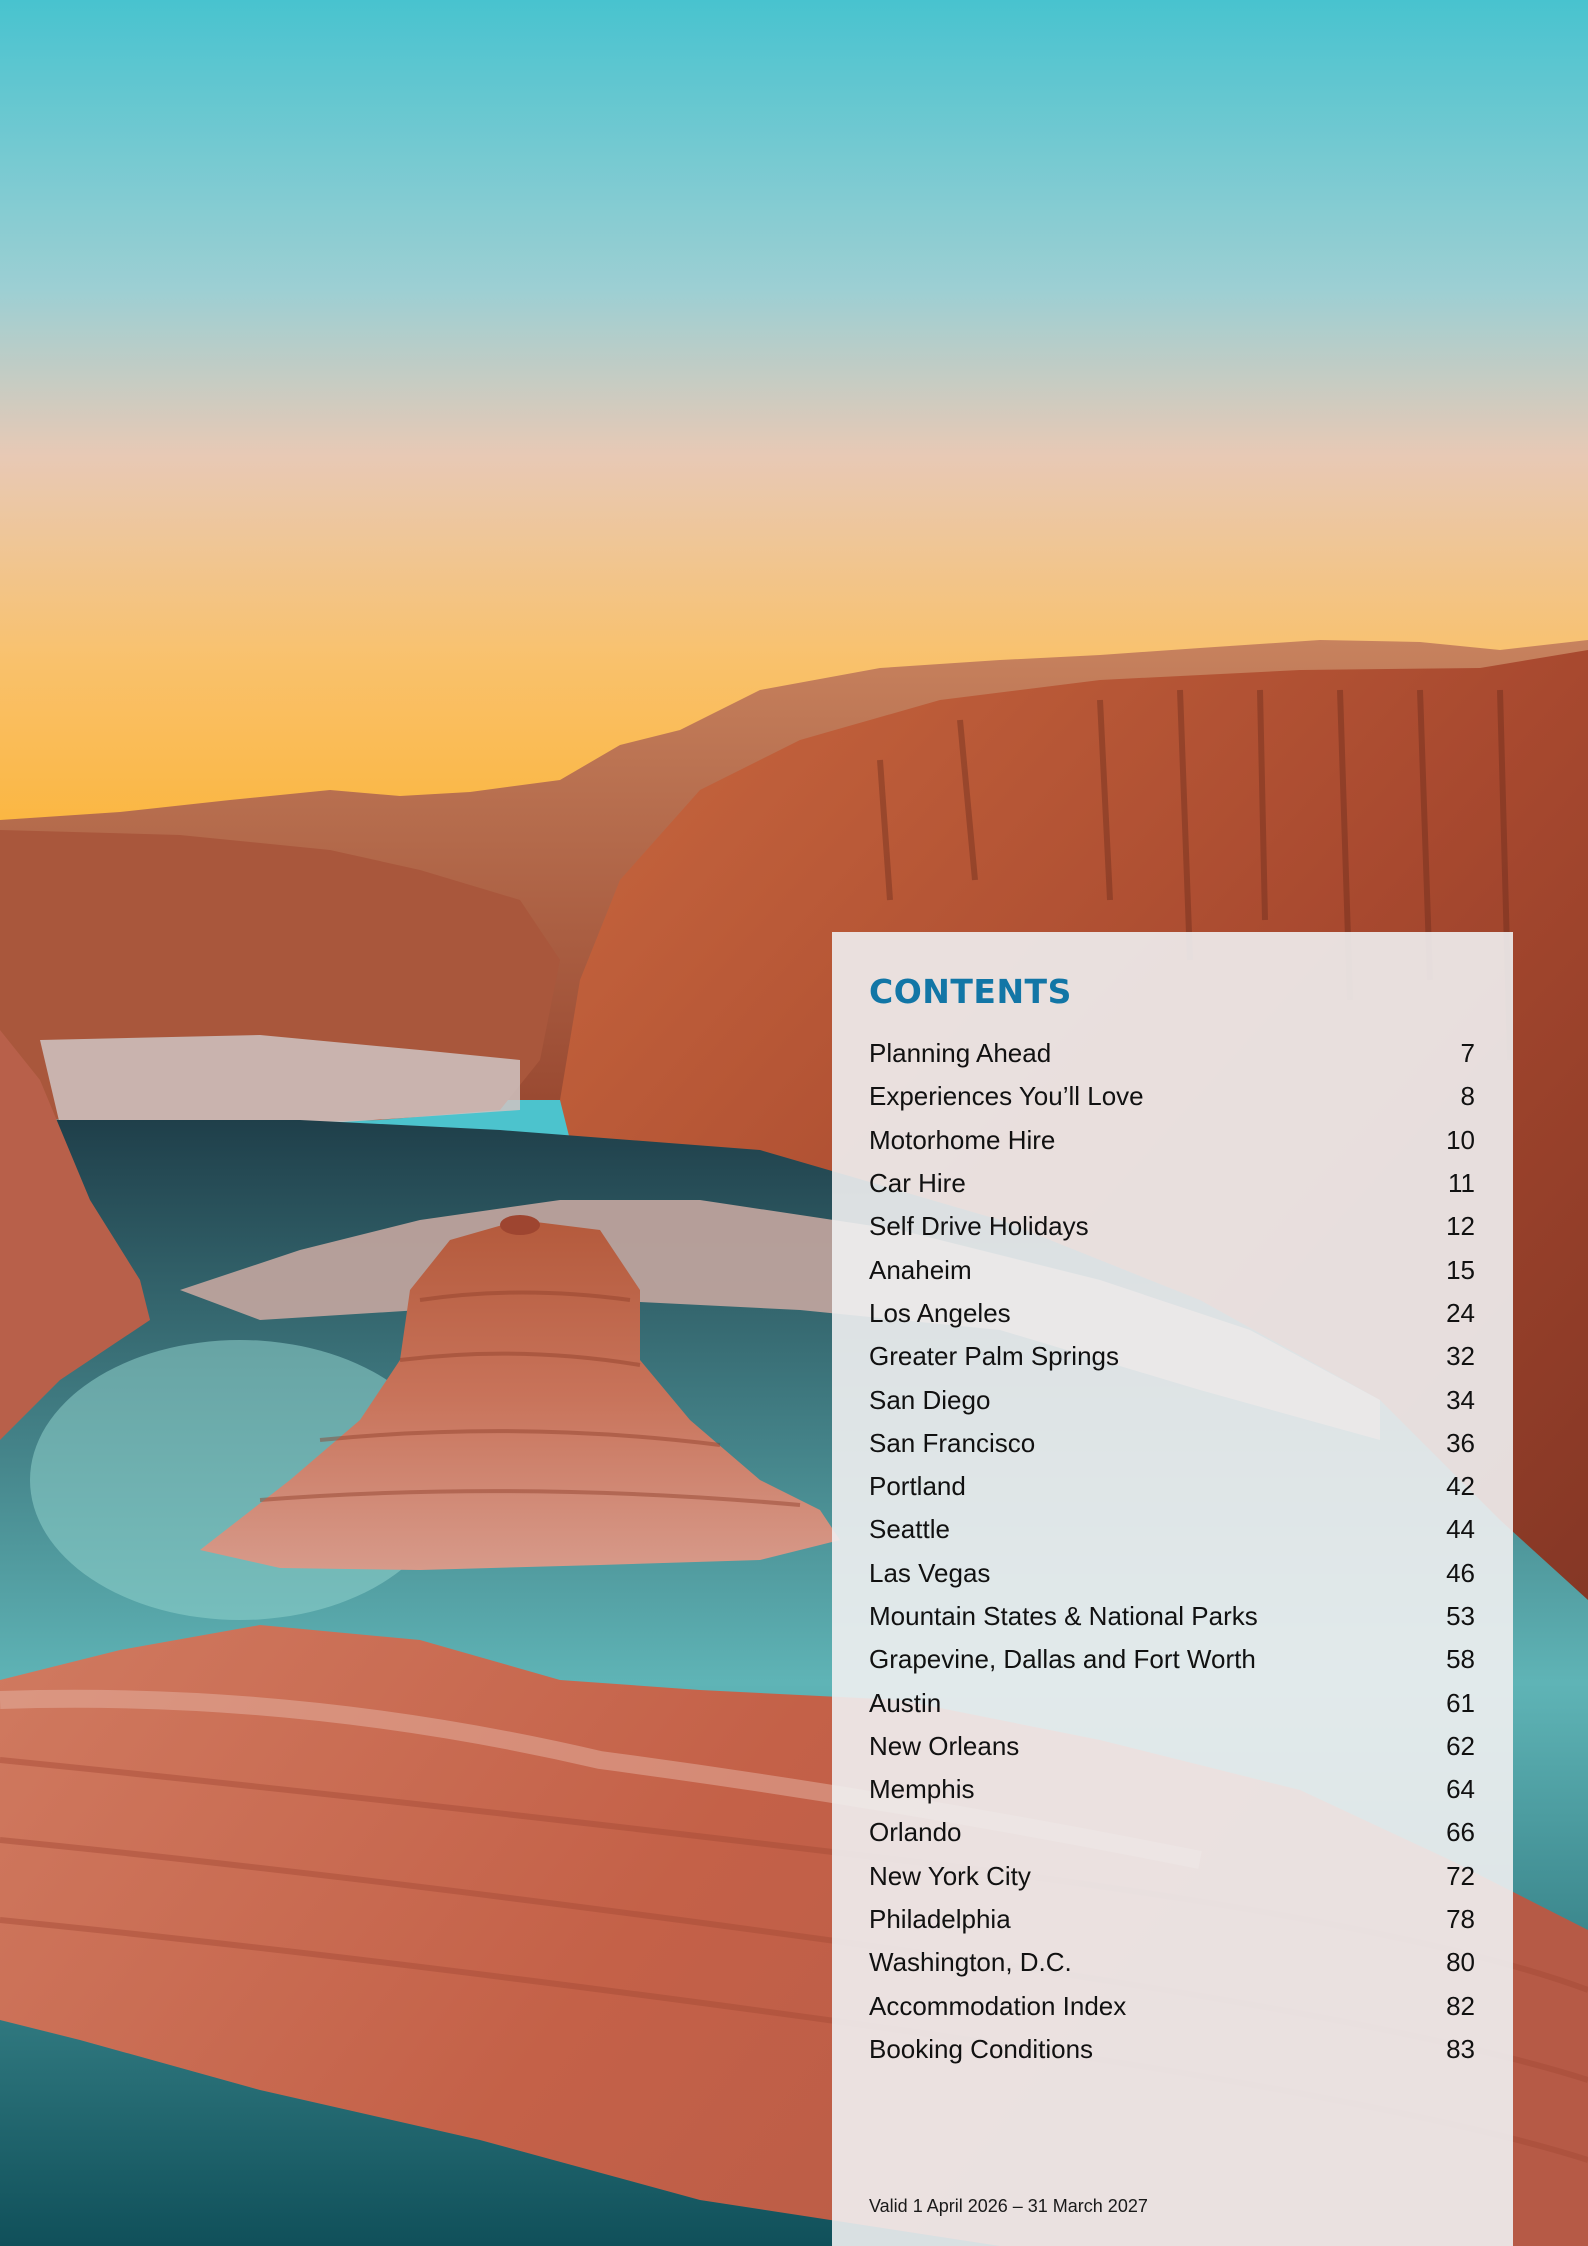 The image size is (1588, 2246). I want to click on toc-item: New Orleans 62, so click(1172, 1746).